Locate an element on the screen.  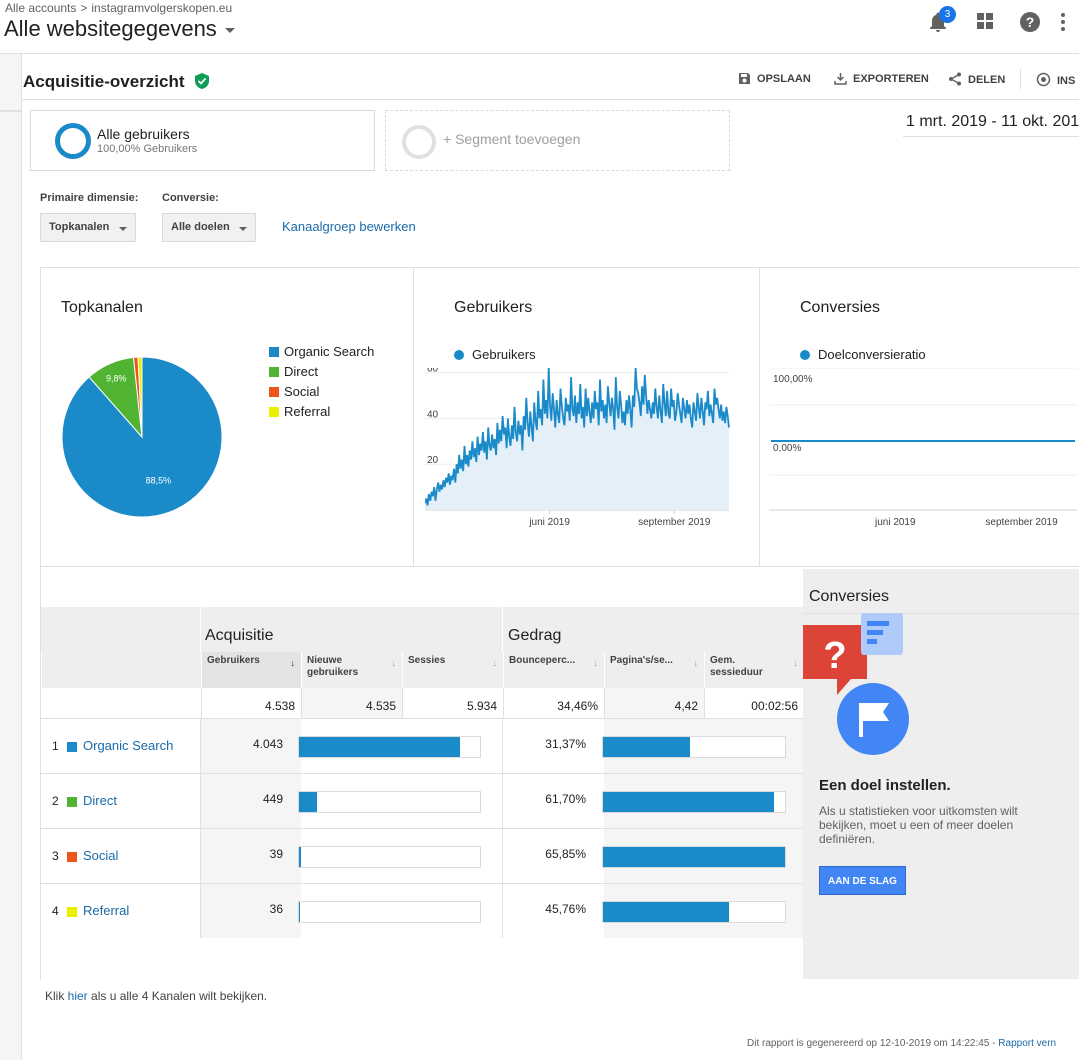
legend-organic-search: Organic Search is located at coordinates (321, 351).